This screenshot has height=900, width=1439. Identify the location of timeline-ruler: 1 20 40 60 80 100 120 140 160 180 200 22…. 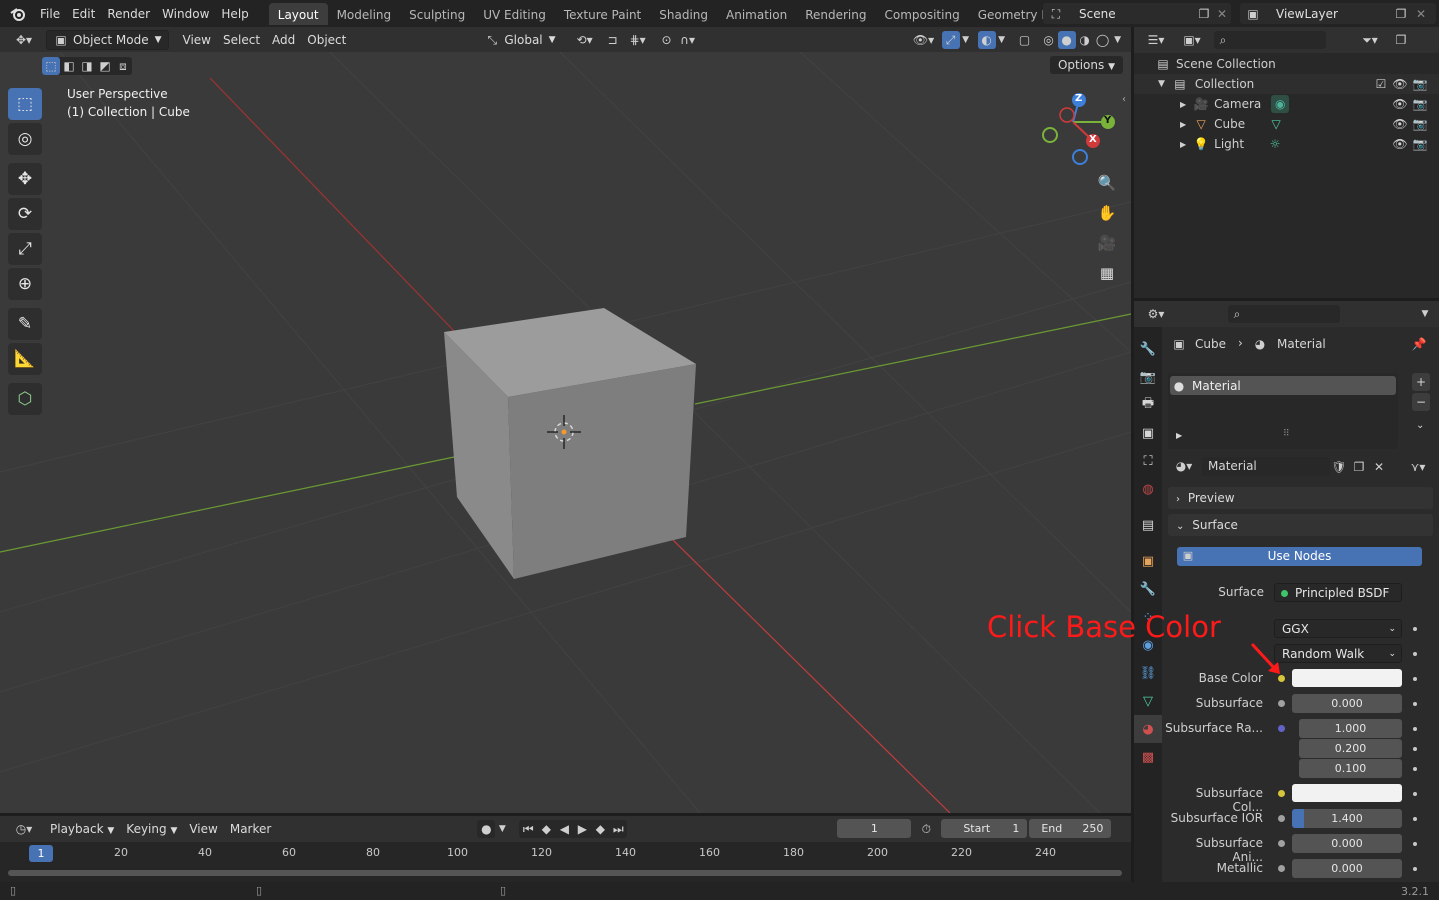
(565, 862).